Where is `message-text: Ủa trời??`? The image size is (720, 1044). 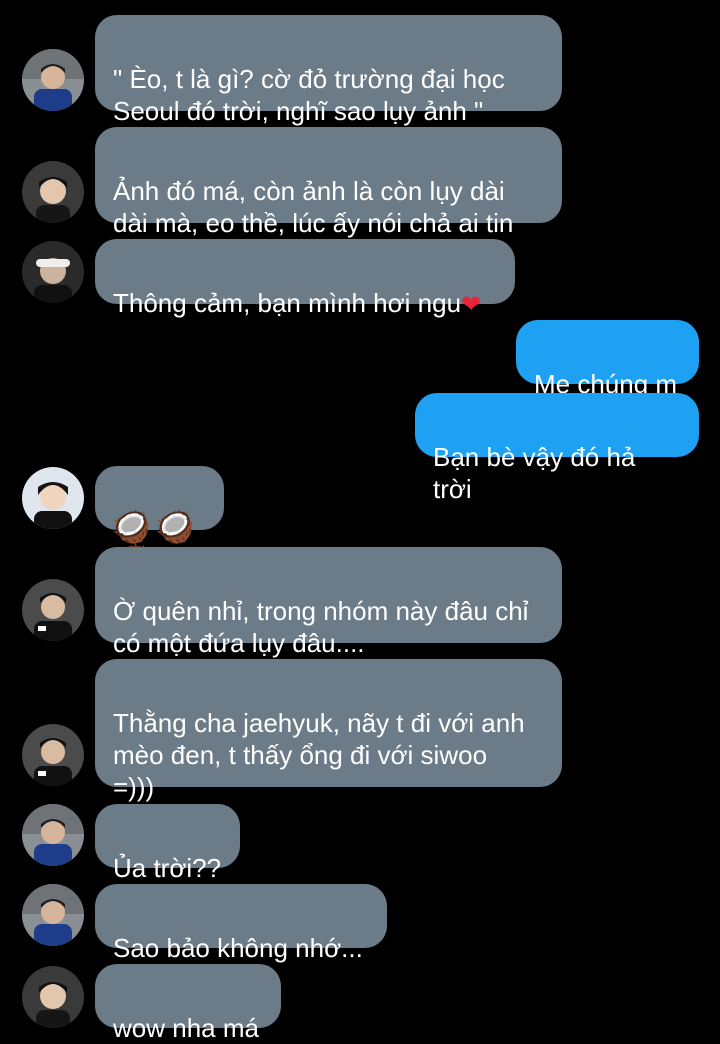
message-text: Ủa trời?? is located at coordinates (167, 868).